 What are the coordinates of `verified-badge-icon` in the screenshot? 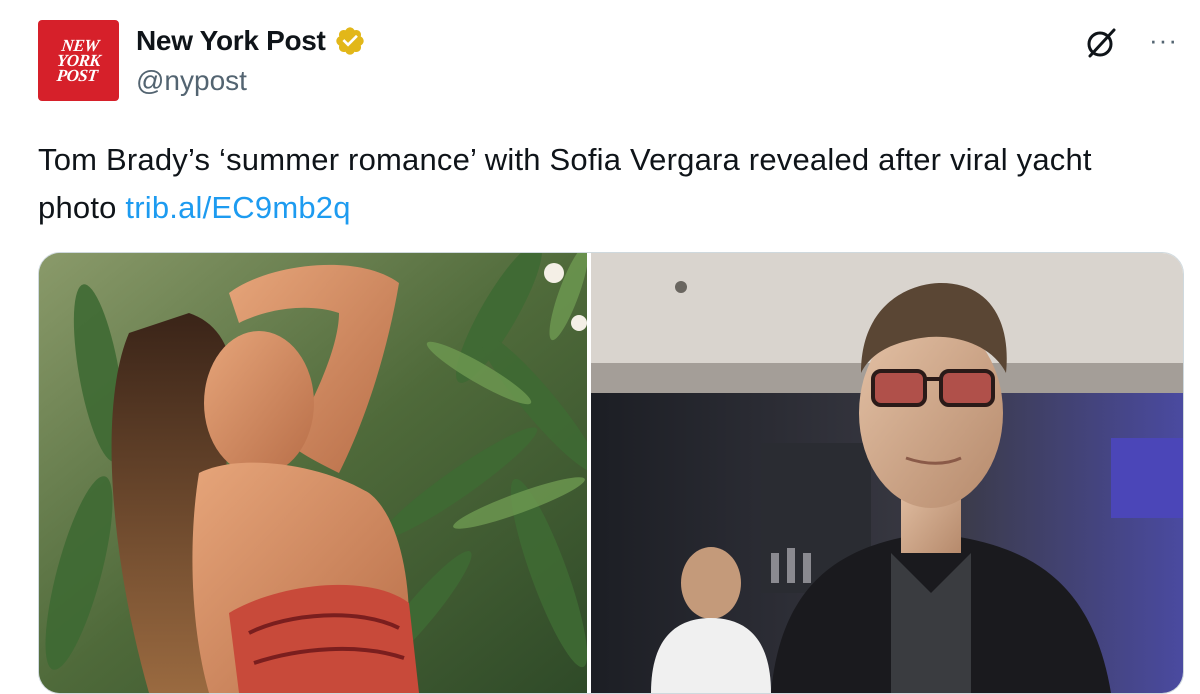 It's located at (350, 41).